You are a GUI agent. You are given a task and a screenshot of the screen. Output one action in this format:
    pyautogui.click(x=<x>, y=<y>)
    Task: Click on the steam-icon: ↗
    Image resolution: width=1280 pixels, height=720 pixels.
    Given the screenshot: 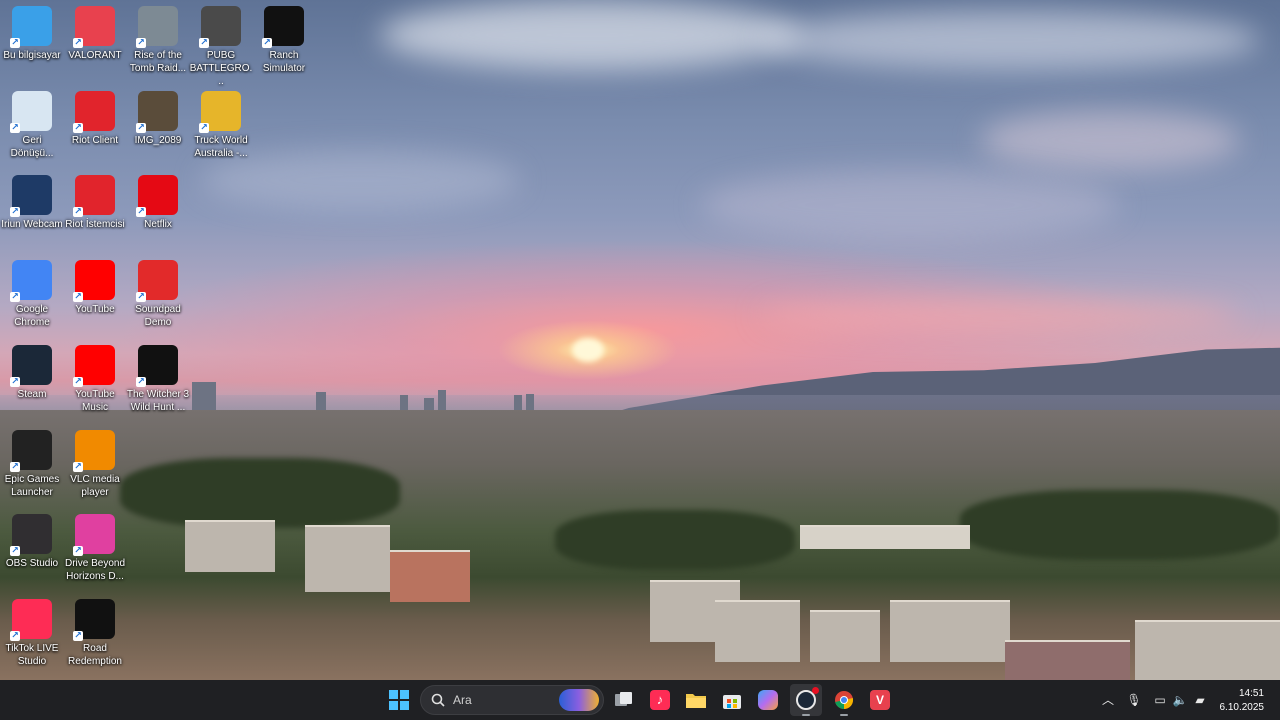 What is the action you would take?
    pyautogui.click(x=31, y=365)
    